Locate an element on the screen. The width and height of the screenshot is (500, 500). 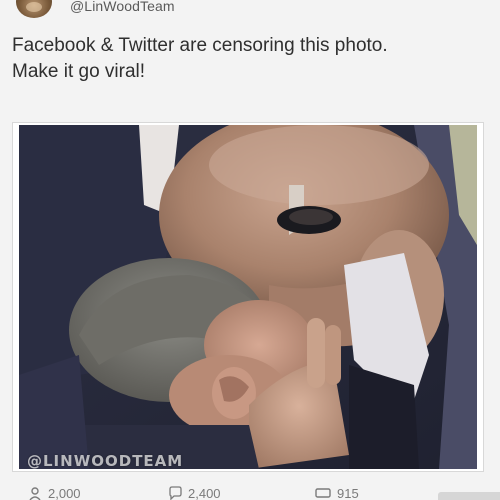
more-options-tab is located at coordinates (469, 496).